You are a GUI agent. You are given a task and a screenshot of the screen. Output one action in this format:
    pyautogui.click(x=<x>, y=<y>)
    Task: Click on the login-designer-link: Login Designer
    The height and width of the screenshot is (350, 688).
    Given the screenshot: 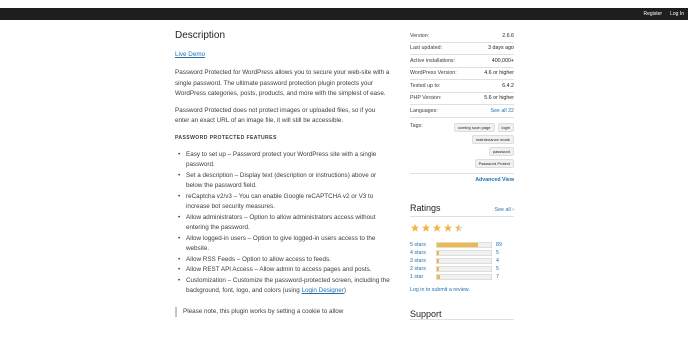 What is the action you would take?
    pyautogui.click(x=323, y=290)
    